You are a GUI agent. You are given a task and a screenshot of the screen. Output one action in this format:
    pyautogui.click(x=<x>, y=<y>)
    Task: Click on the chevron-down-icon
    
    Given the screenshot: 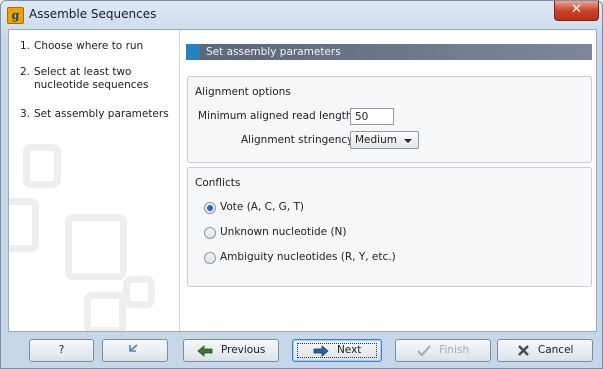 What is the action you would take?
    pyautogui.click(x=408, y=141)
    